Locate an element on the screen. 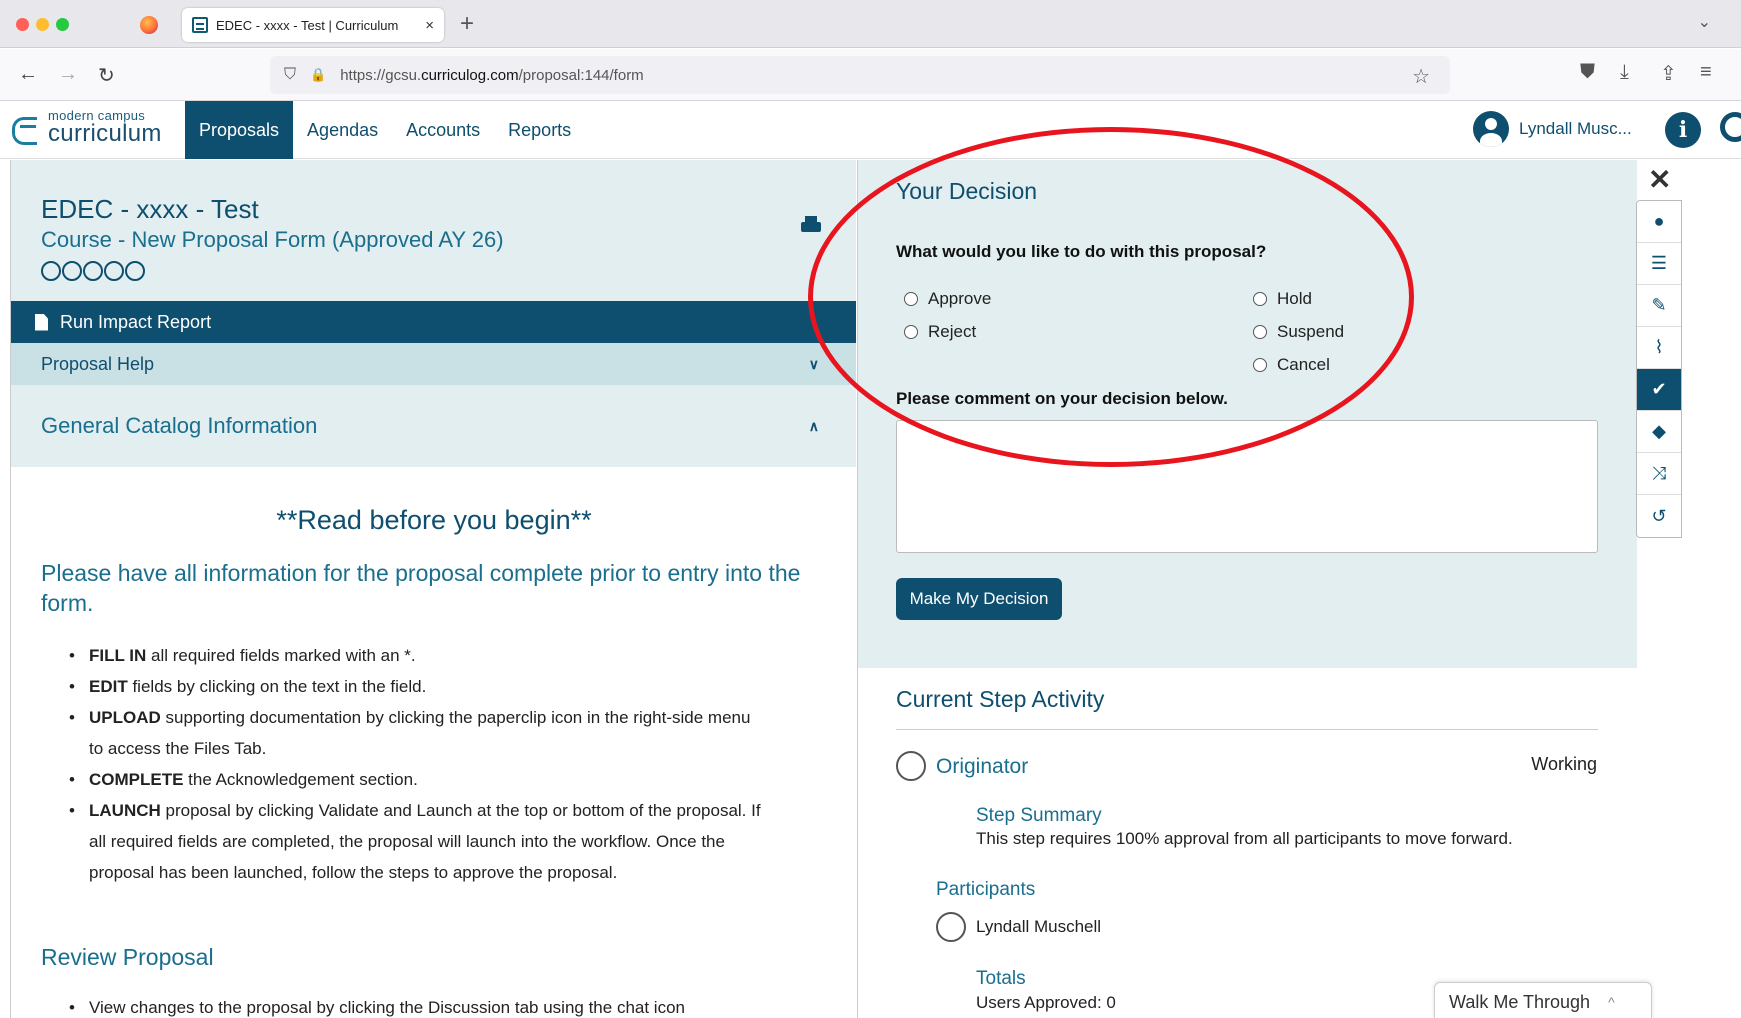  list-icon: ☰ is located at coordinates (1659, 264).